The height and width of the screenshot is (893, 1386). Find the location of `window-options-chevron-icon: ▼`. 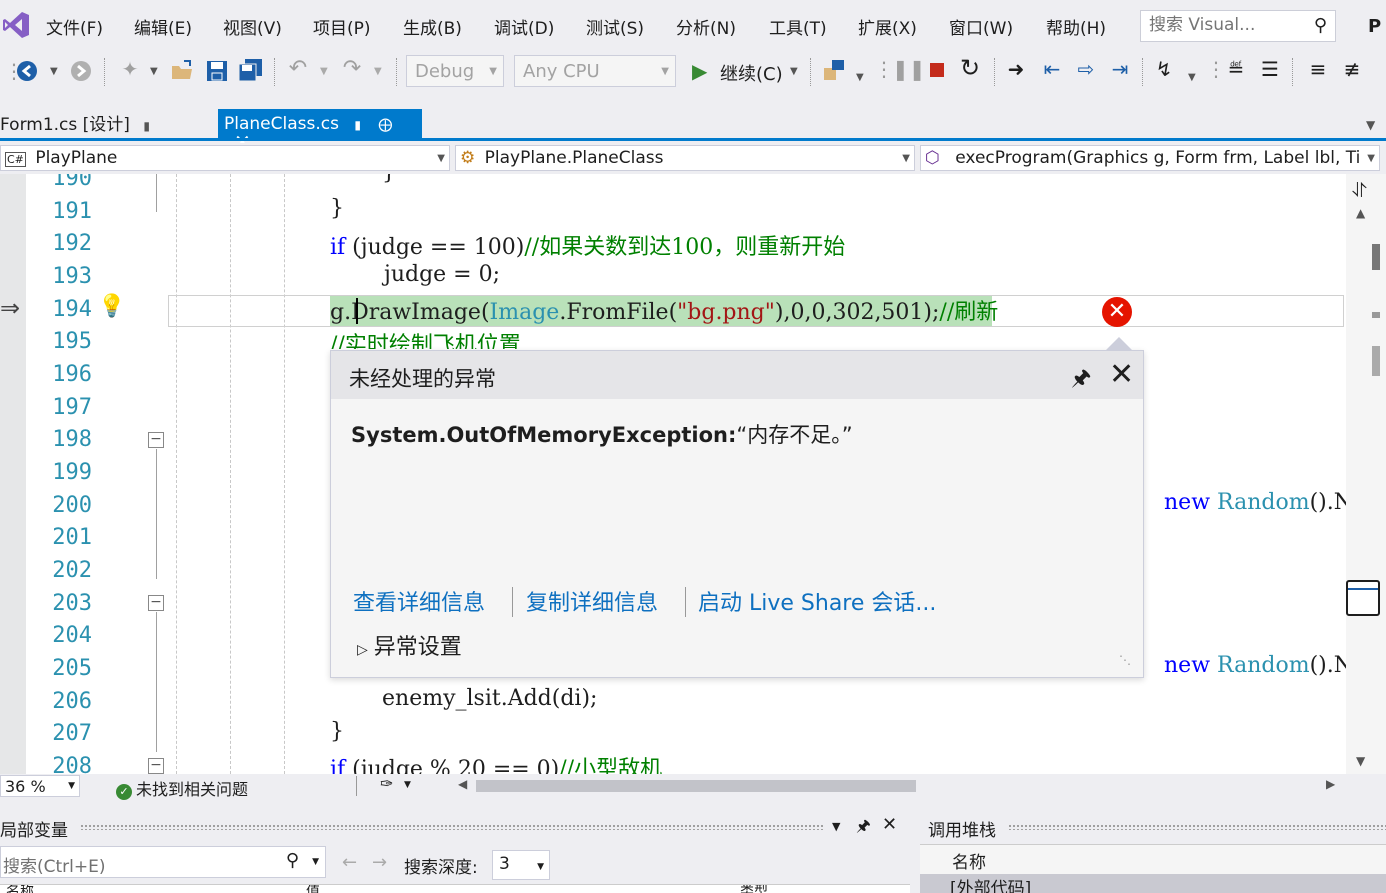

window-options-chevron-icon: ▼ is located at coordinates (836, 826).